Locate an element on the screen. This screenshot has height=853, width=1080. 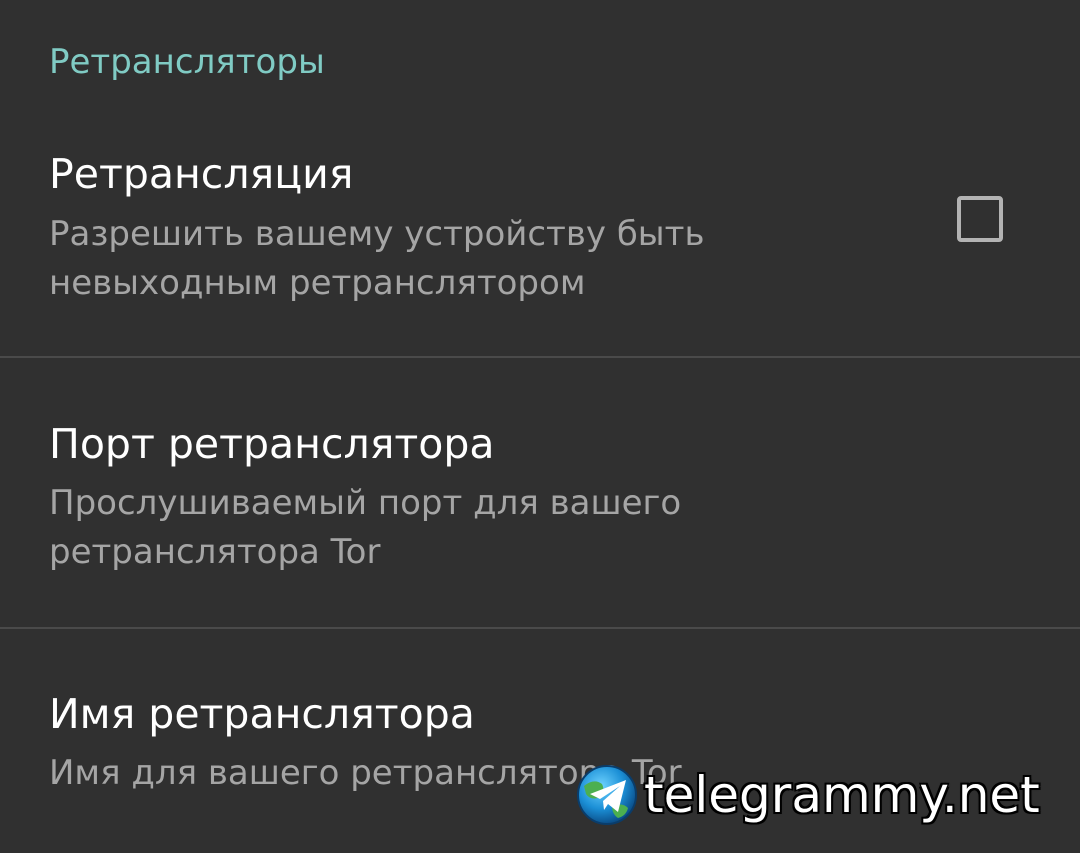
preference-relaying-title: Ретрансляция is located at coordinates (201, 174).